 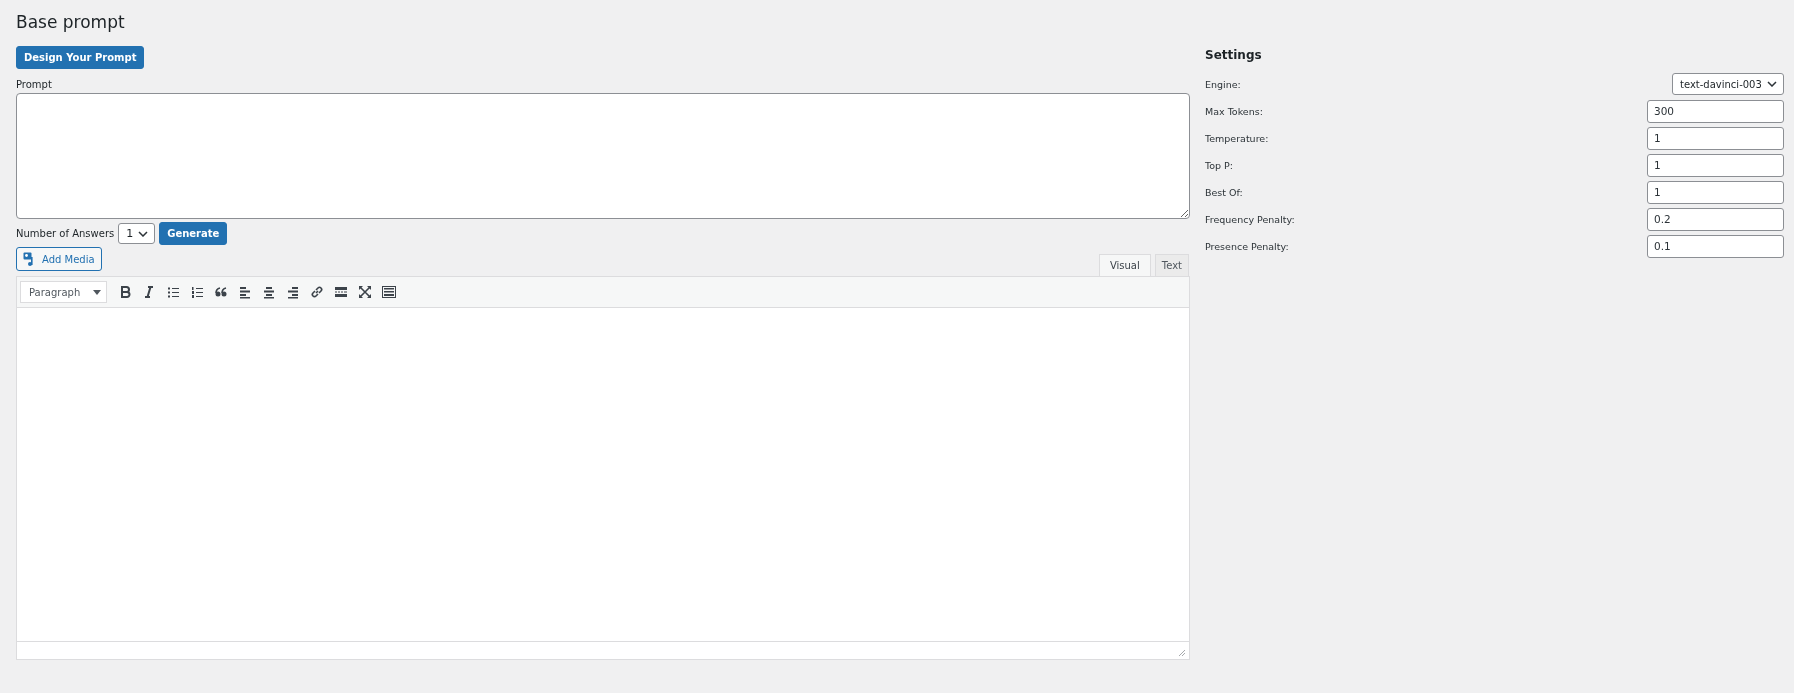 I want to click on answers-select: 1, so click(x=137, y=233).